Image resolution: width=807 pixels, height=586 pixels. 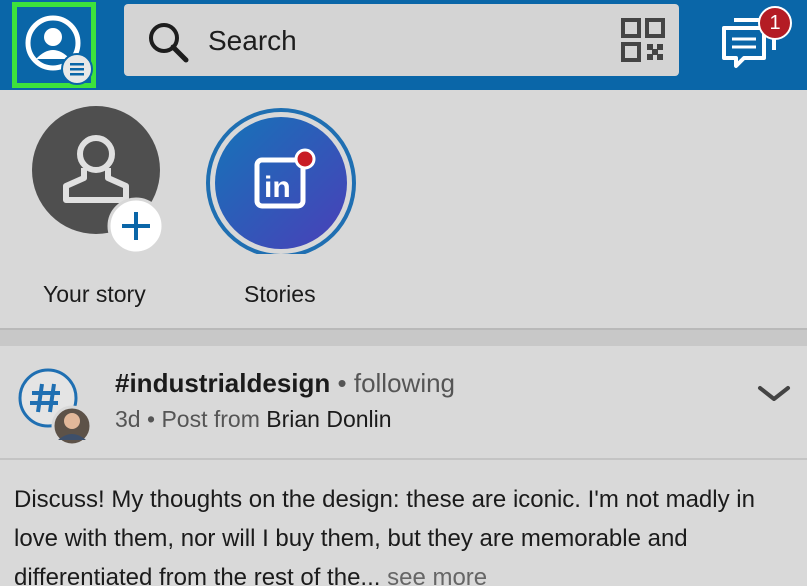 I want to click on author-link: Brian Donlin, so click(x=328, y=419).